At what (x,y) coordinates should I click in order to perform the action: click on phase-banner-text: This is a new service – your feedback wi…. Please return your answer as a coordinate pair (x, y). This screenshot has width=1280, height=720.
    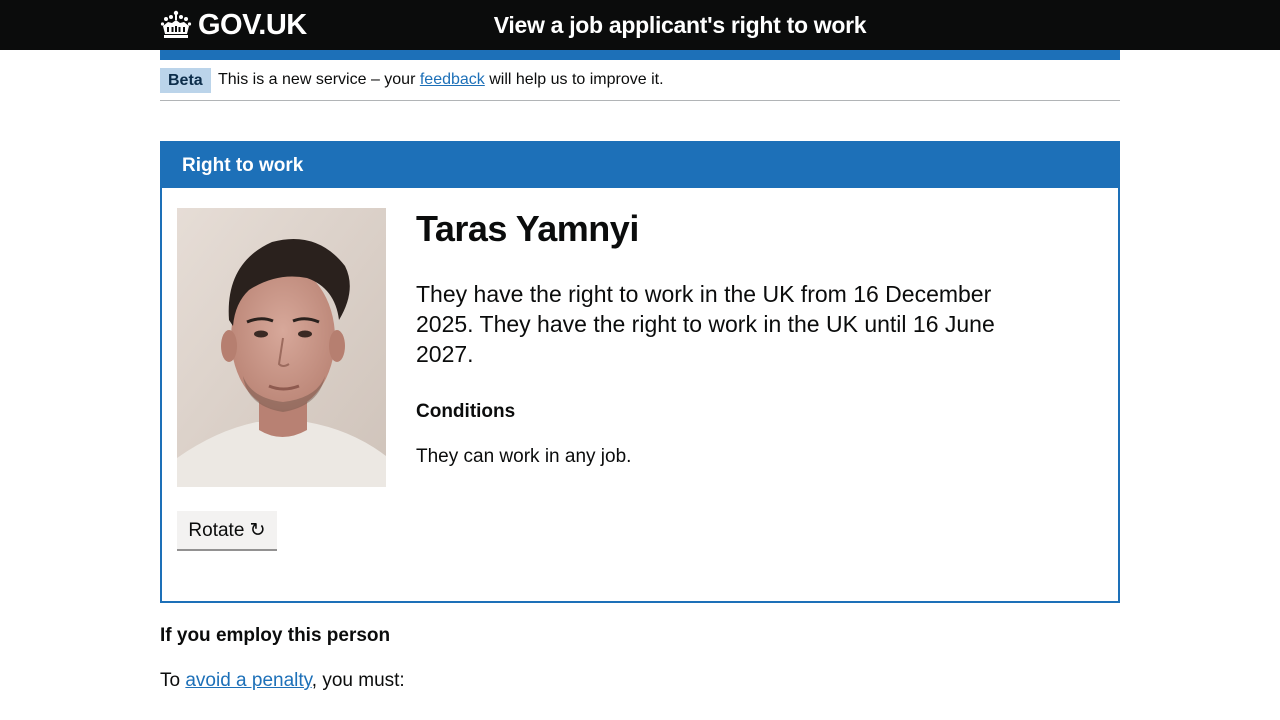
    Looking at the image, I should click on (441, 80).